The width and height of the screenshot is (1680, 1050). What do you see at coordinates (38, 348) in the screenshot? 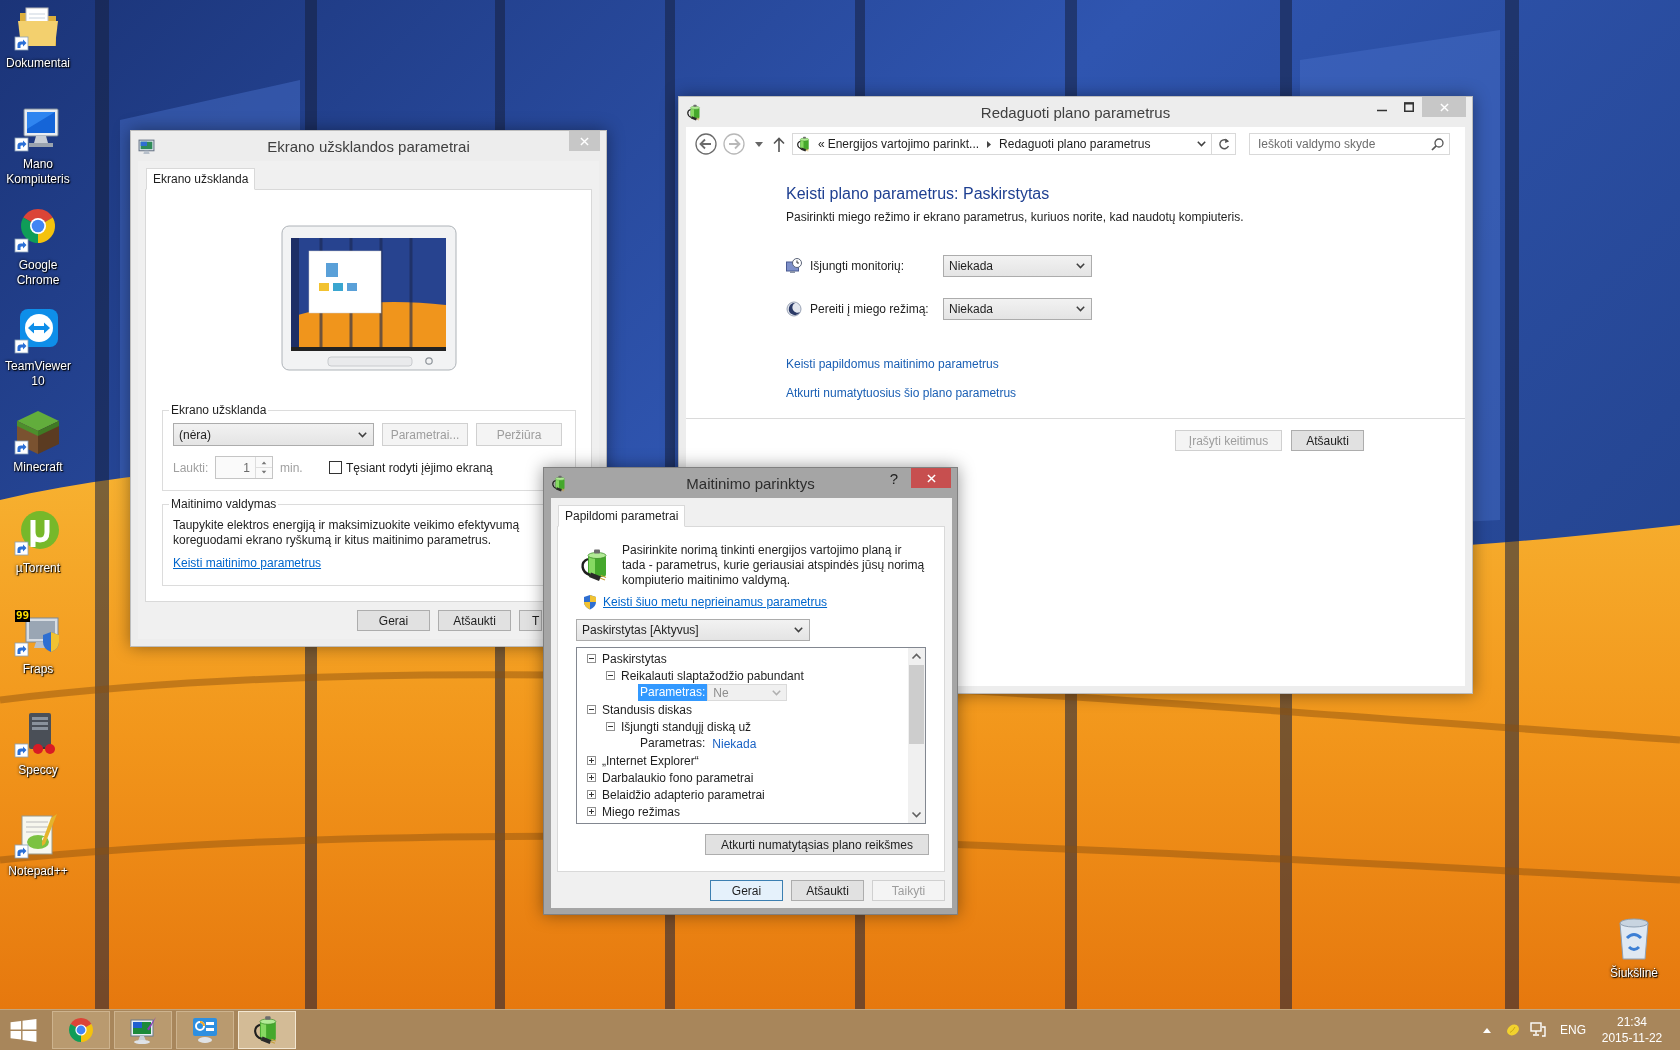
I see `desktop-shortcut: TeamViewer 10` at bounding box center [38, 348].